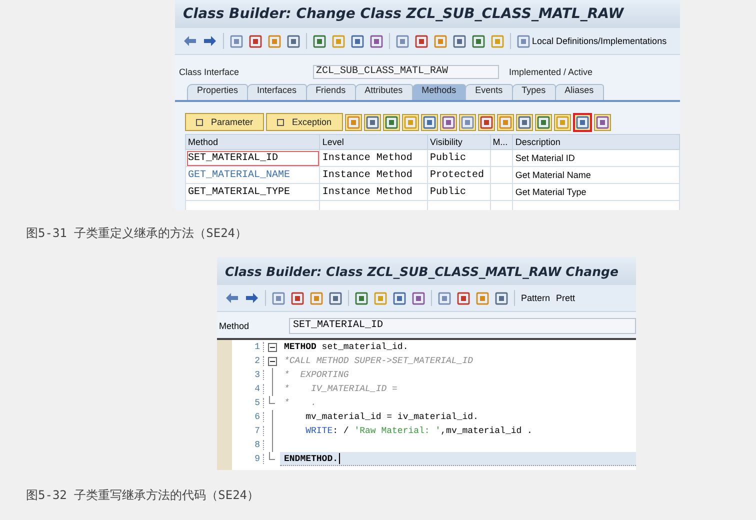  I want to click on exception-button: Exception, so click(304, 122).